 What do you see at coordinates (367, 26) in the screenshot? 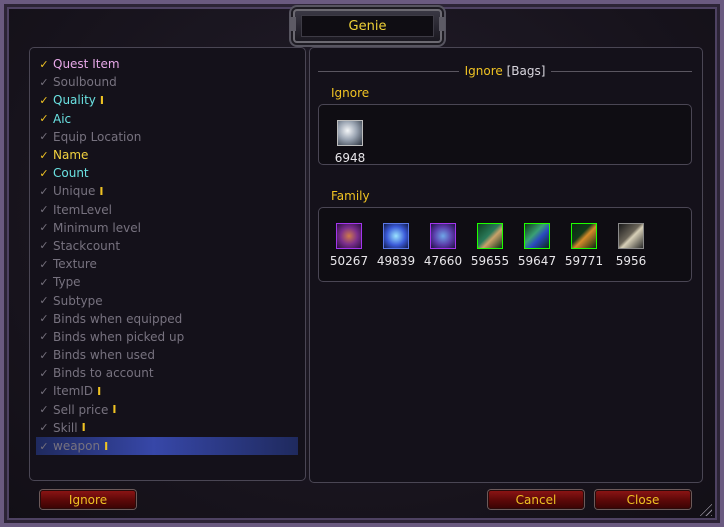
I see `title-bar: Genie` at bounding box center [367, 26].